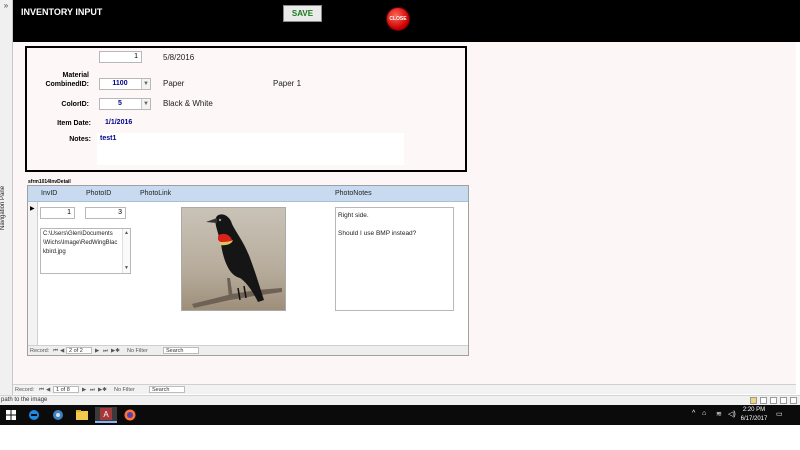  Describe the element at coordinates (49, 193) in the screenshot. I see `column-header: InvID` at that location.